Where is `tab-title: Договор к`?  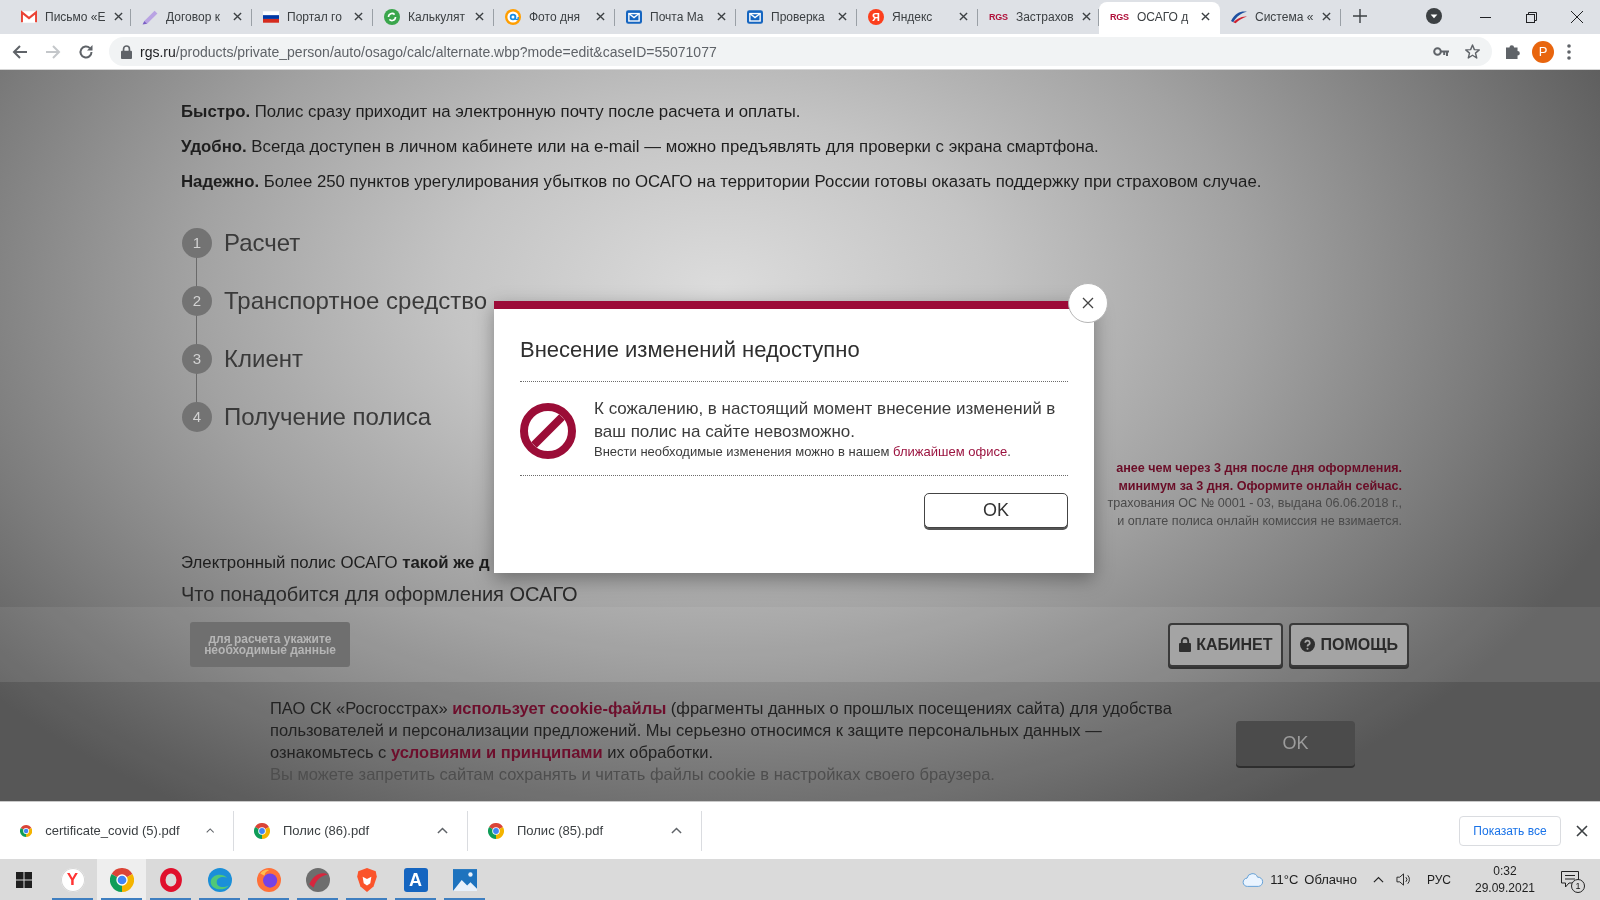
tab-title: Договор к is located at coordinates (193, 16).